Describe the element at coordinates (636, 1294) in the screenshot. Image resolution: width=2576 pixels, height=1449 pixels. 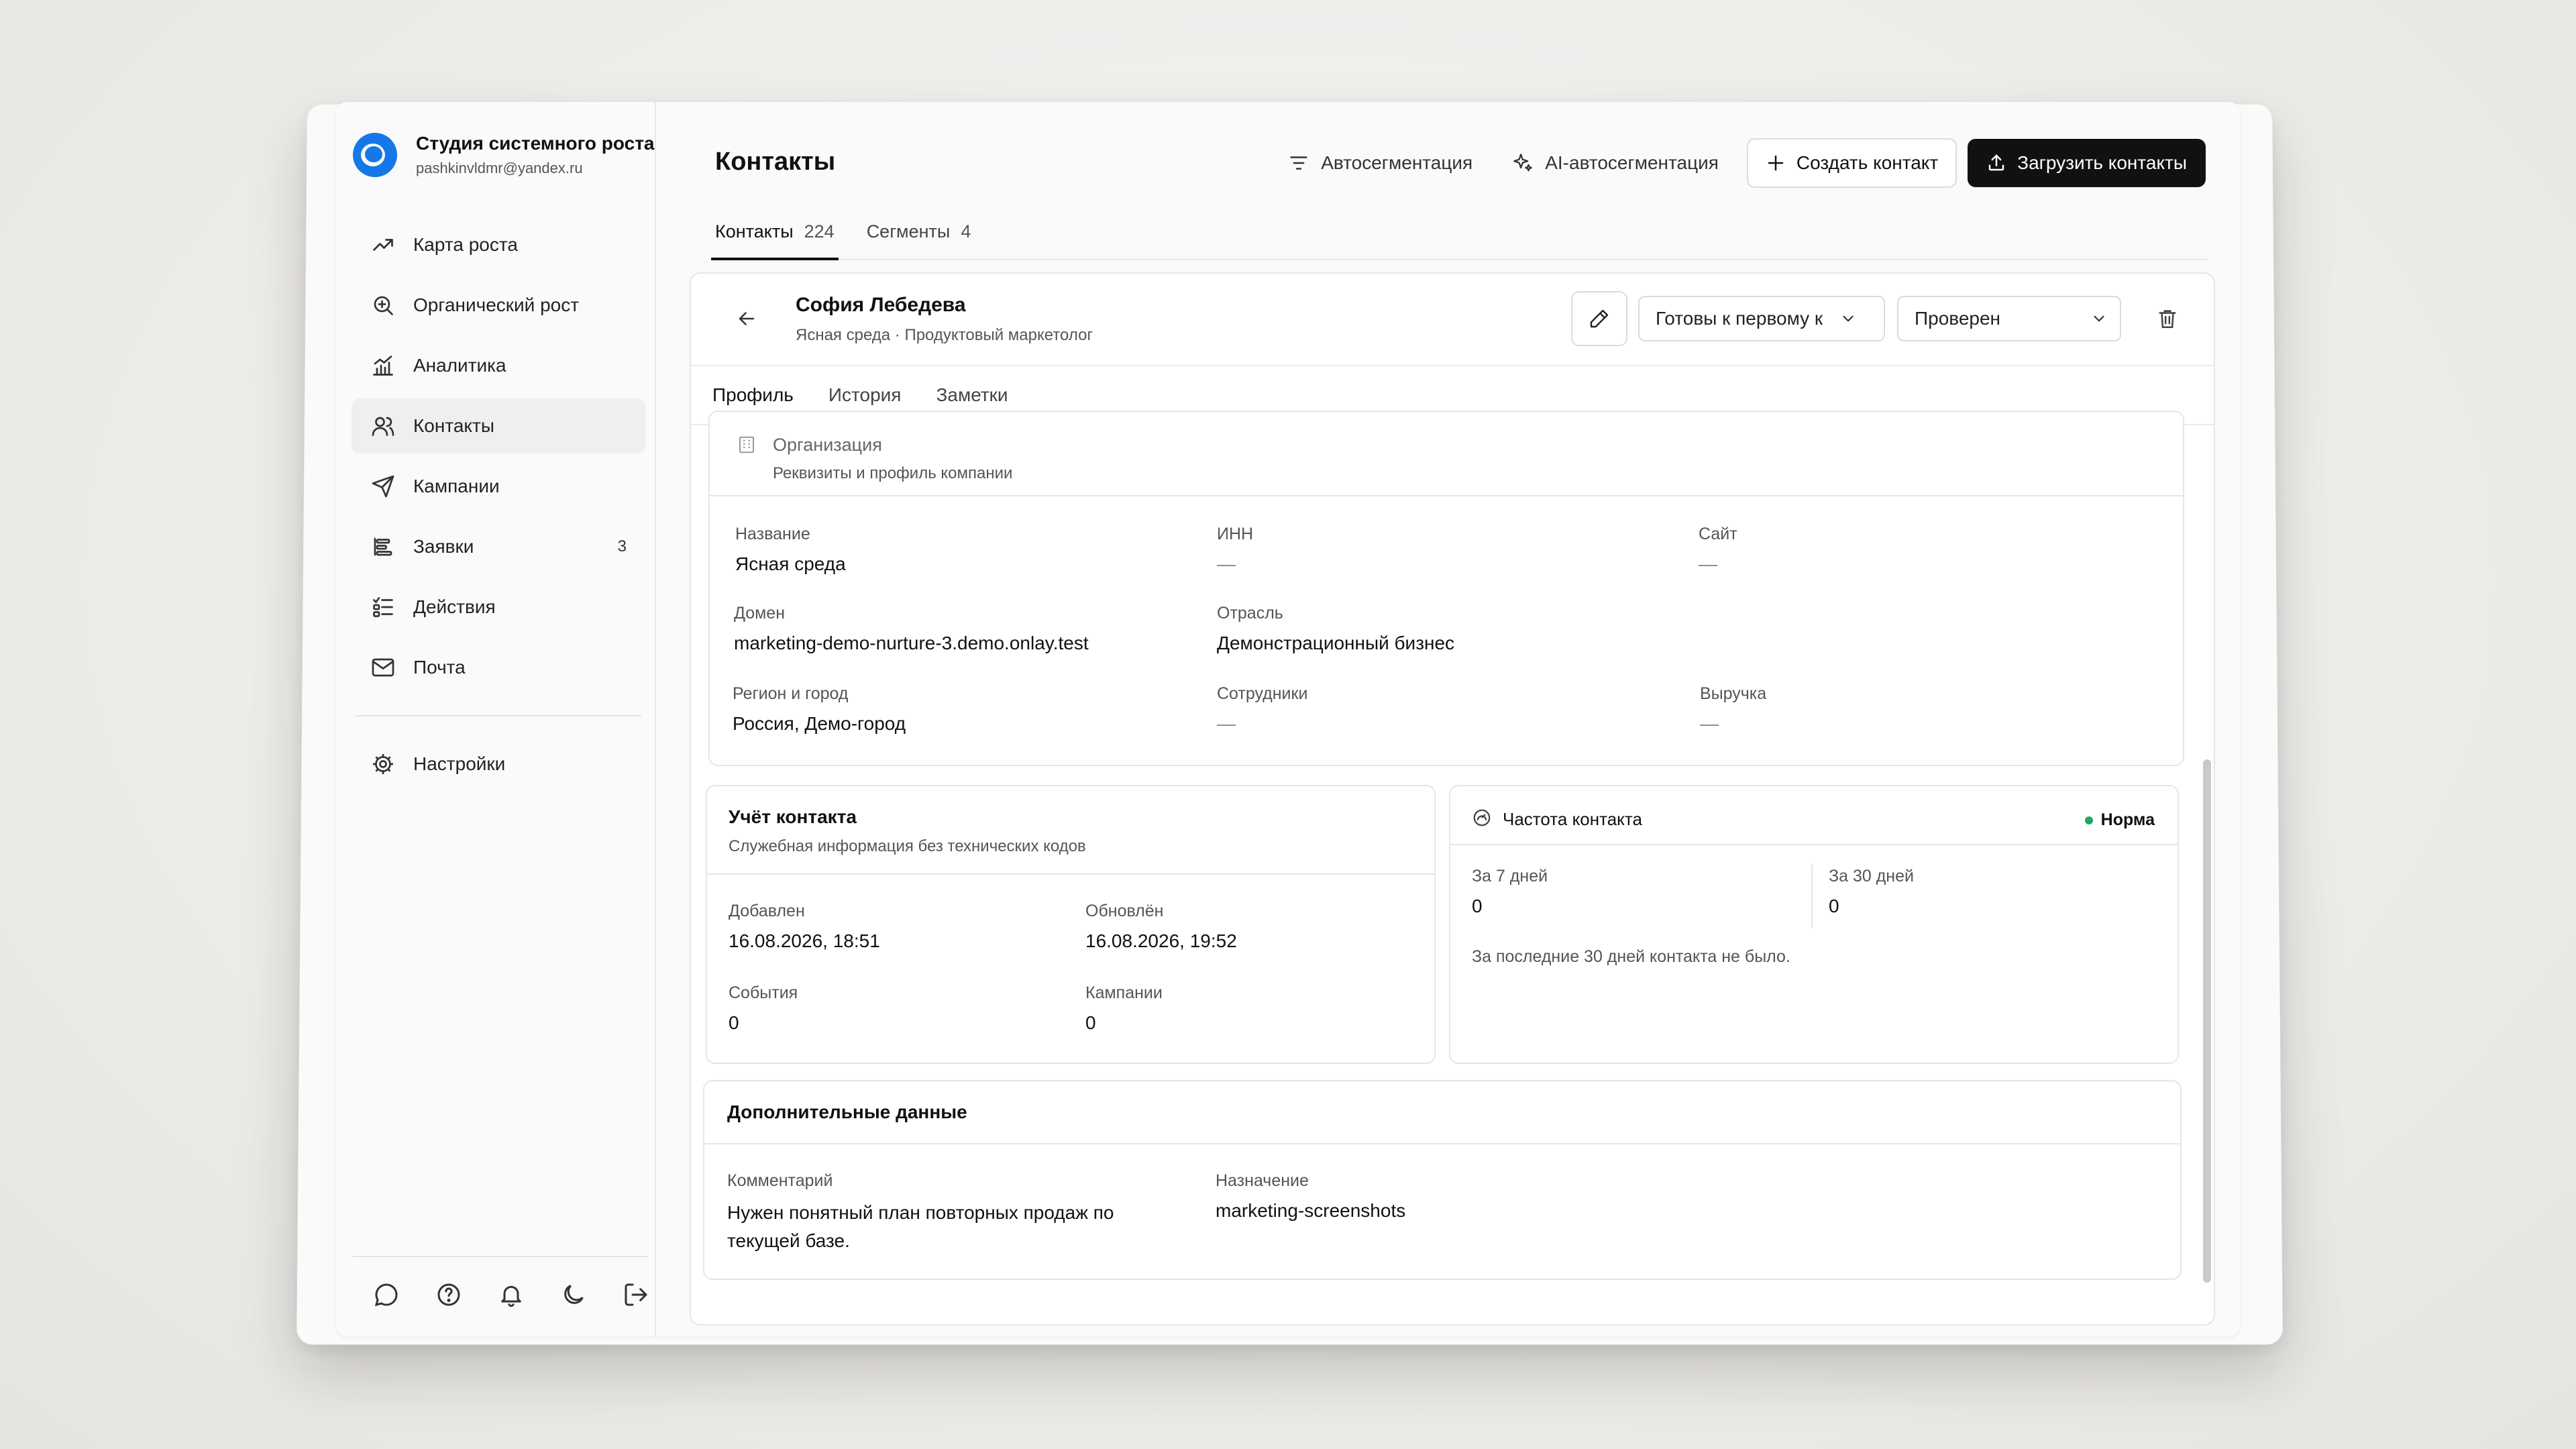
I see `logout-icon` at that location.